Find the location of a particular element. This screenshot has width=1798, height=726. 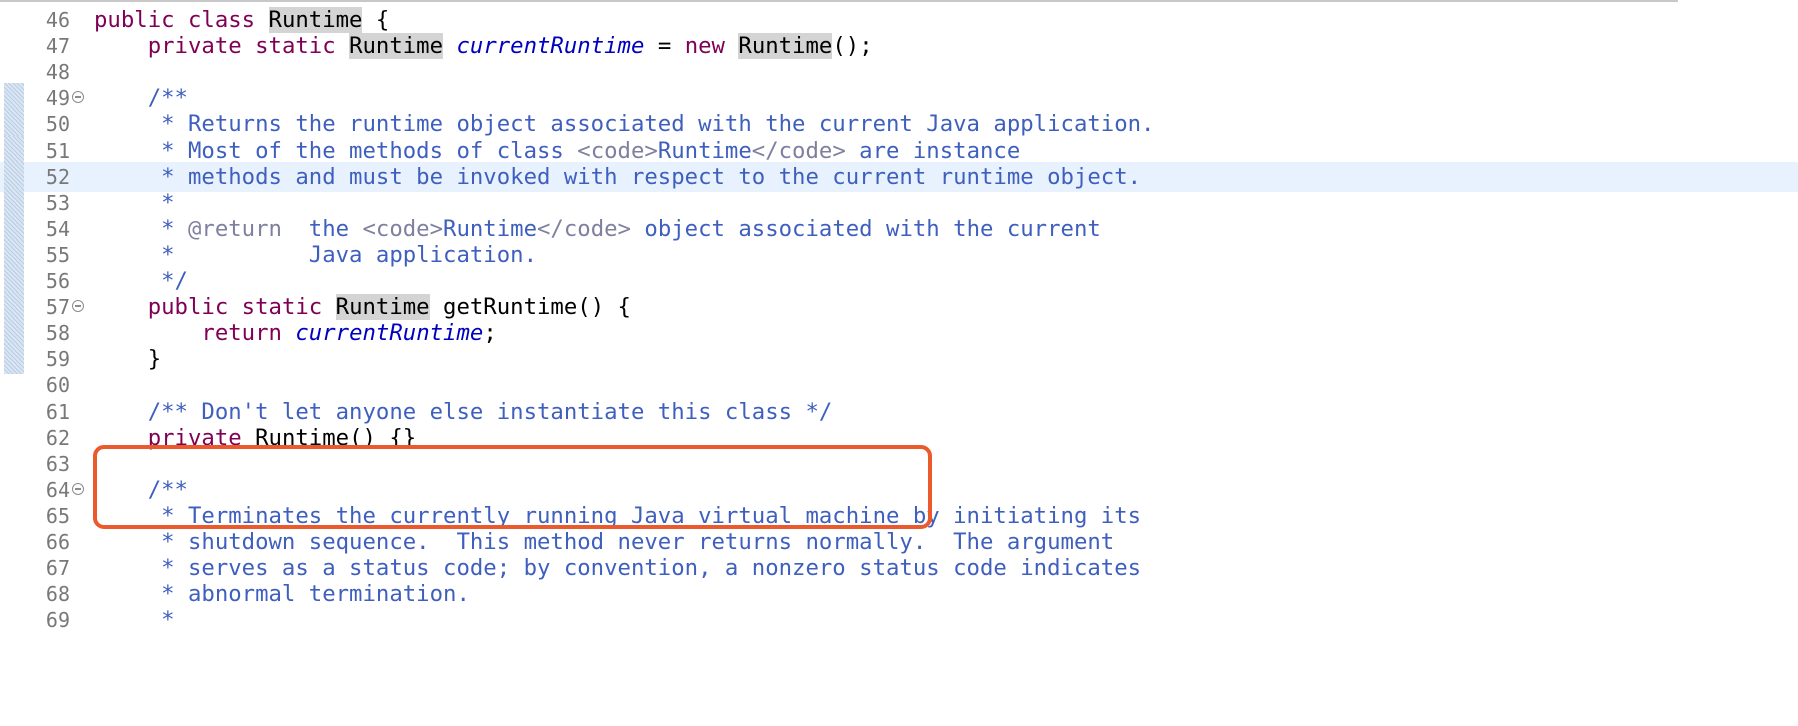

line-number: 69 is located at coordinates (57, 620).